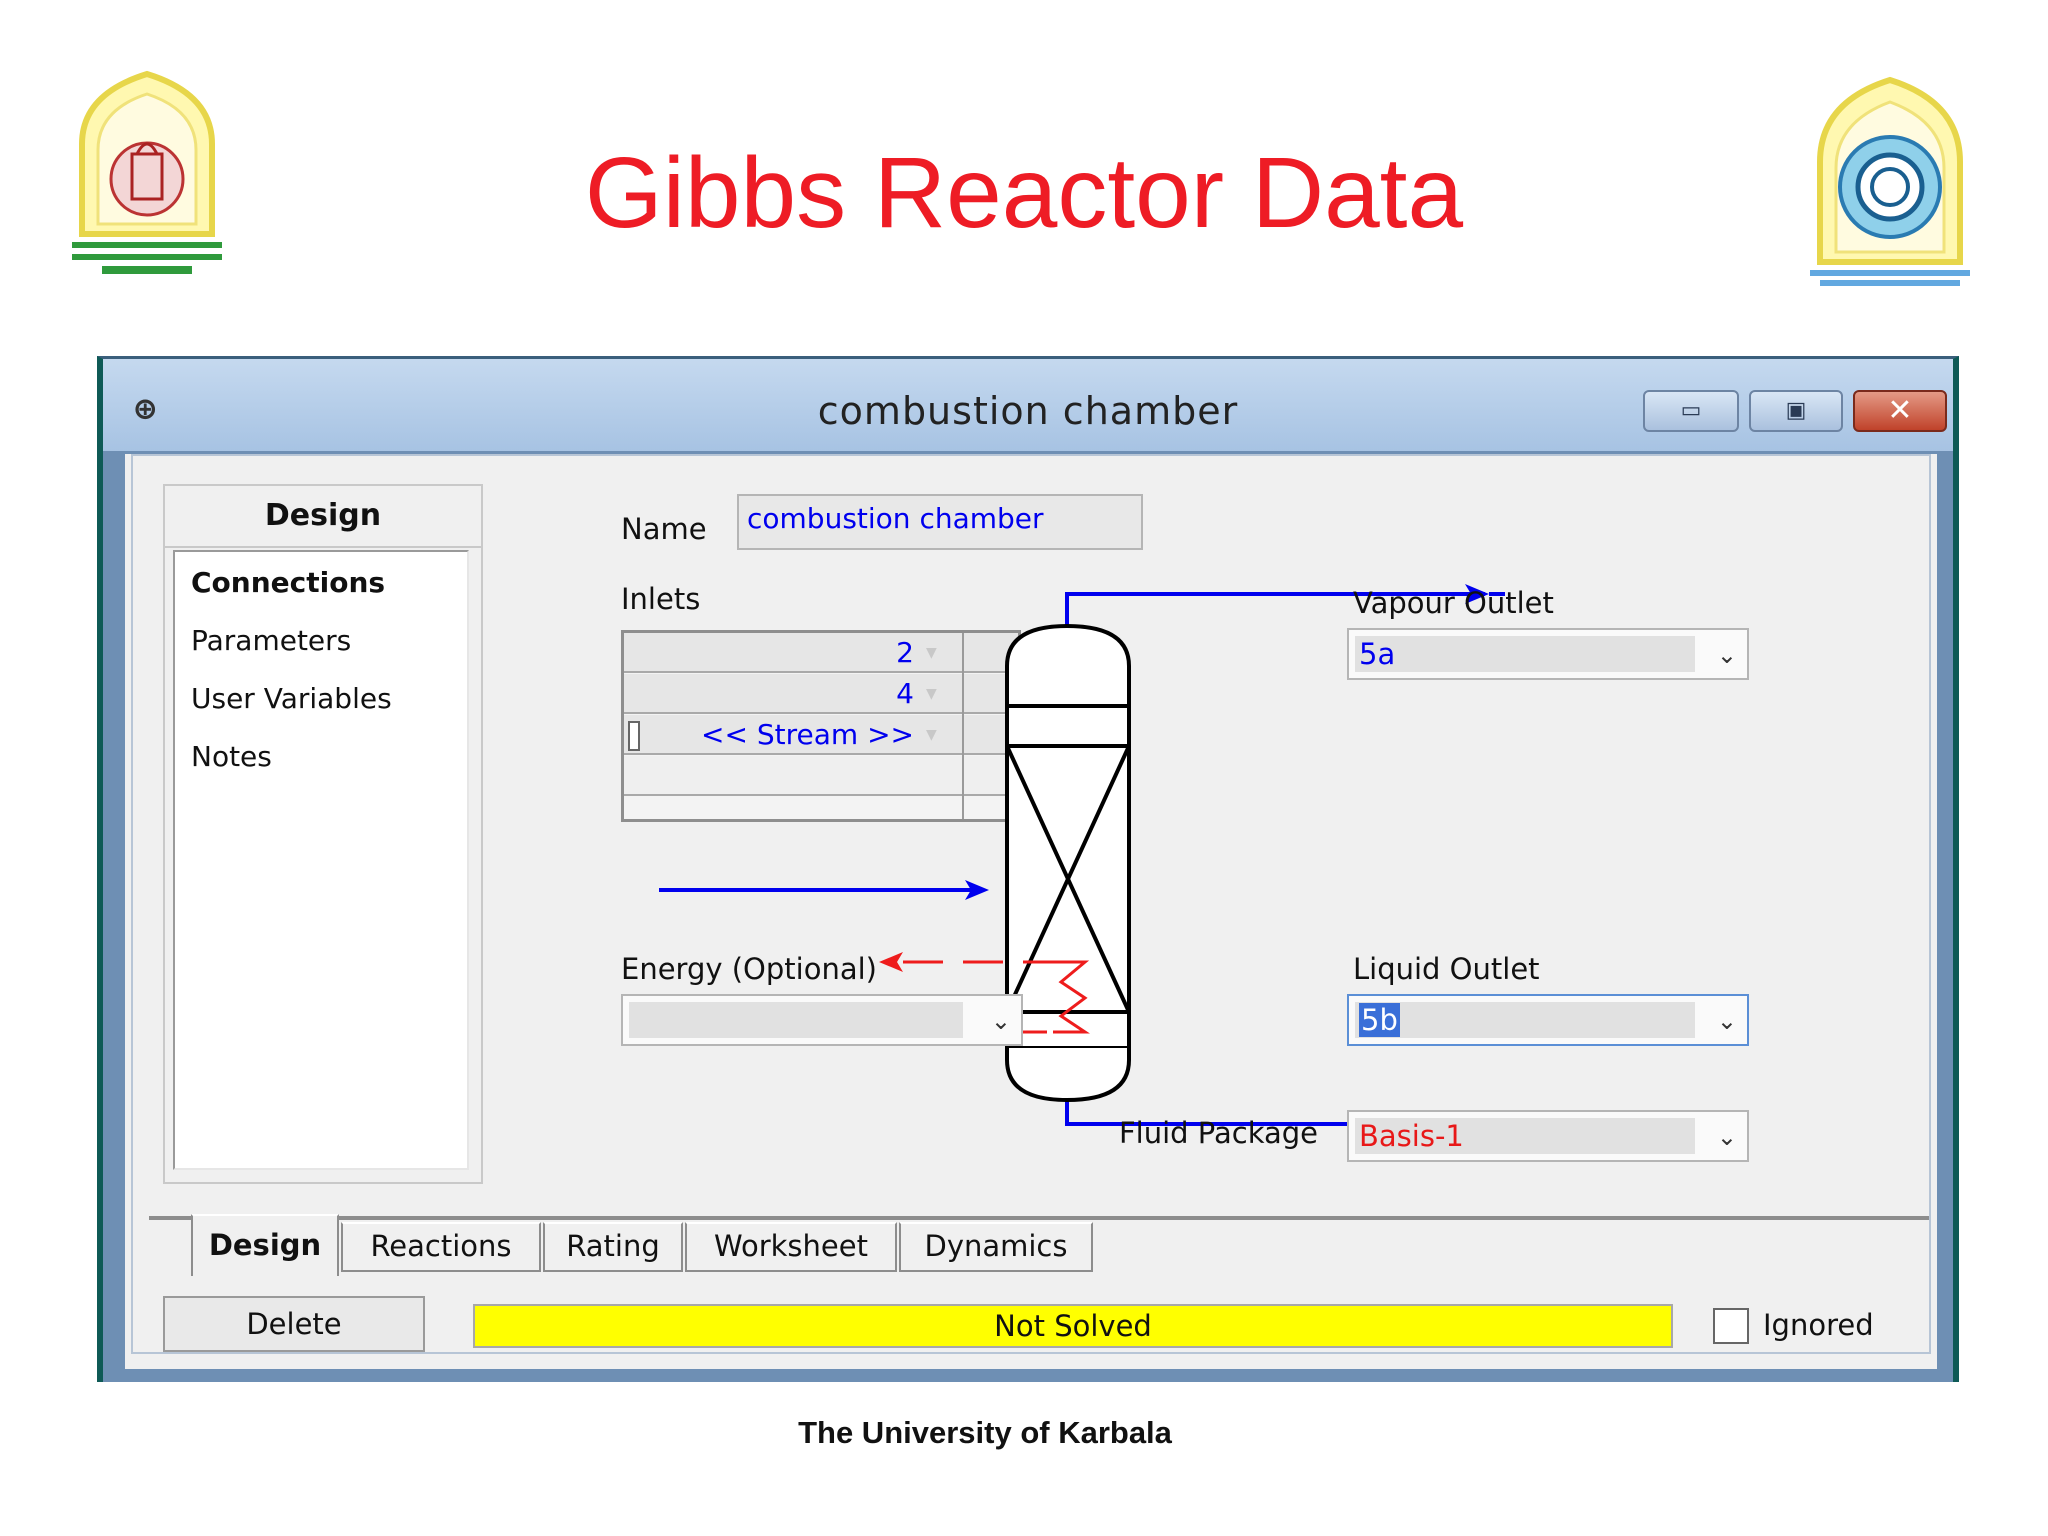  Describe the element at coordinates (1796, 411) in the screenshot. I see `maximize-button: ▣` at that location.